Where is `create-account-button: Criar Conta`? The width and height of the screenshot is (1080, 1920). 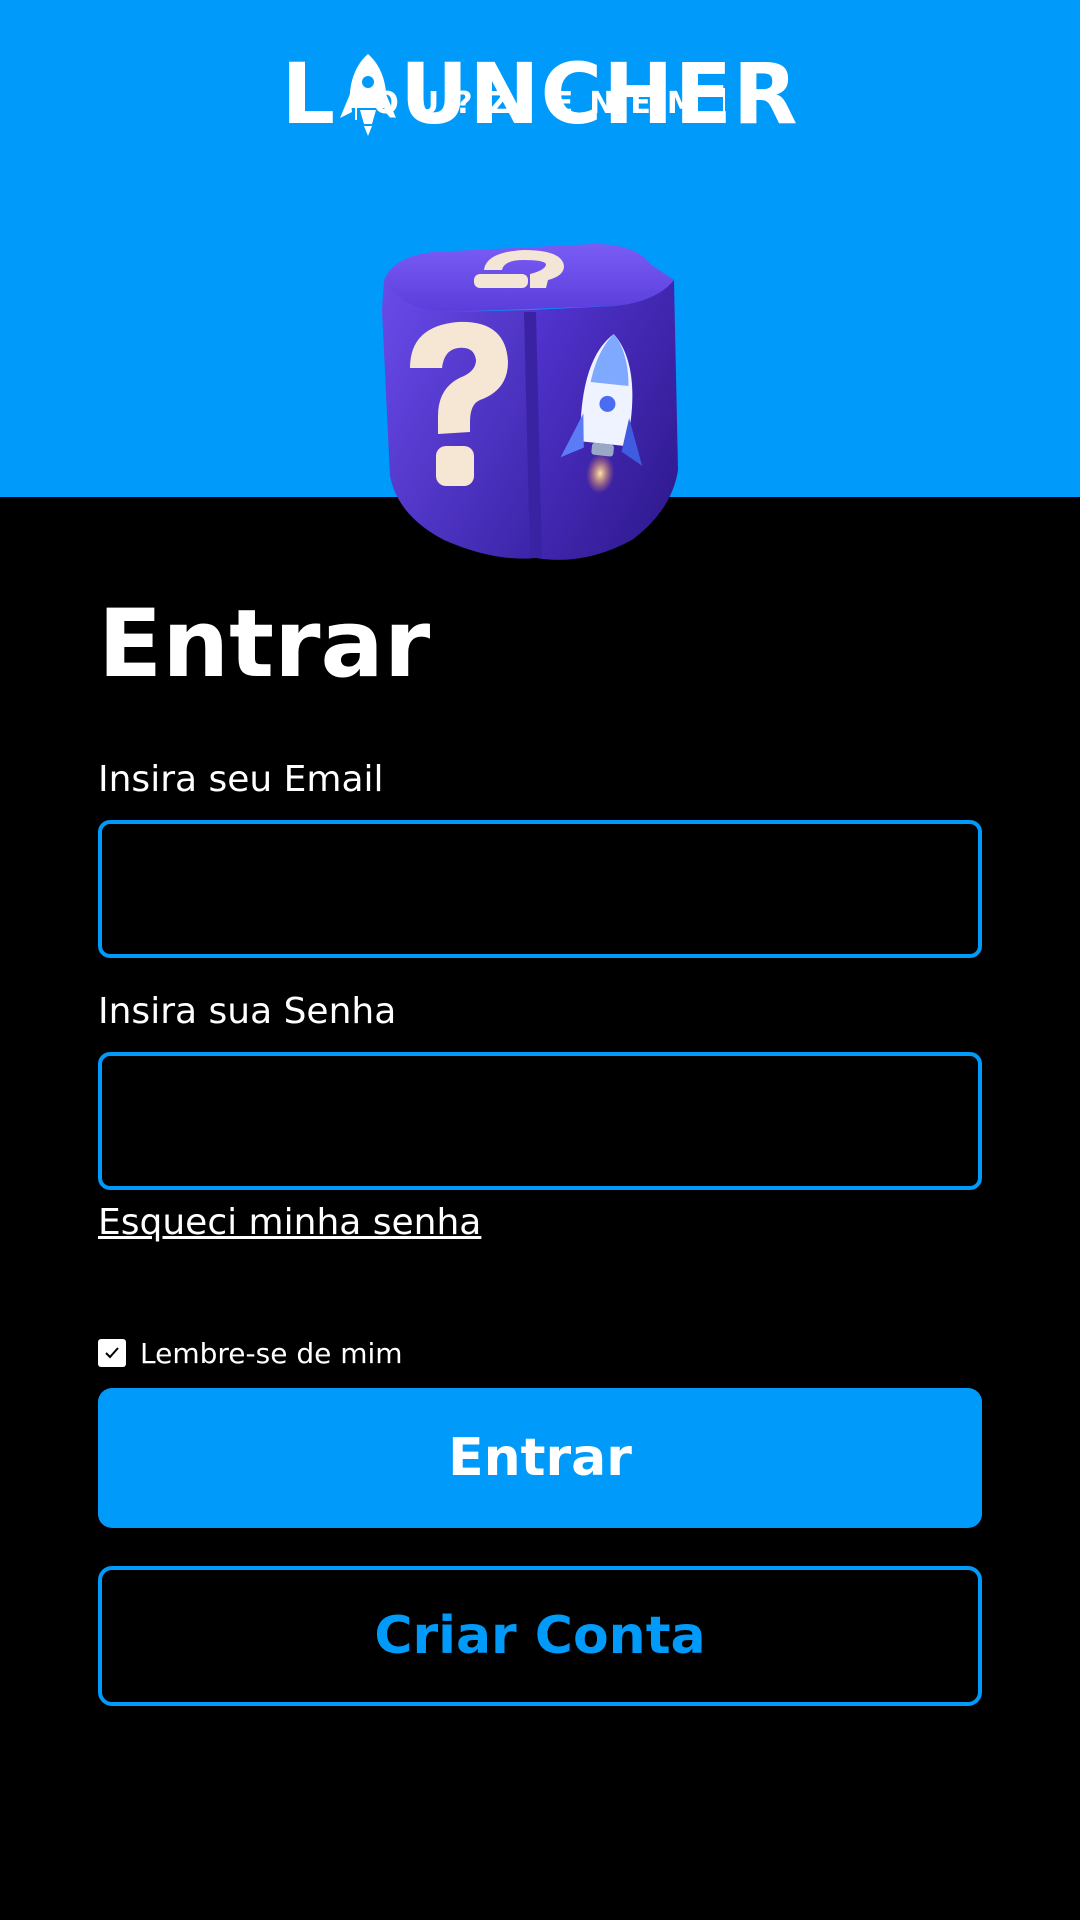 create-account-button: Criar Conta is located at coordinates (540, 1636).